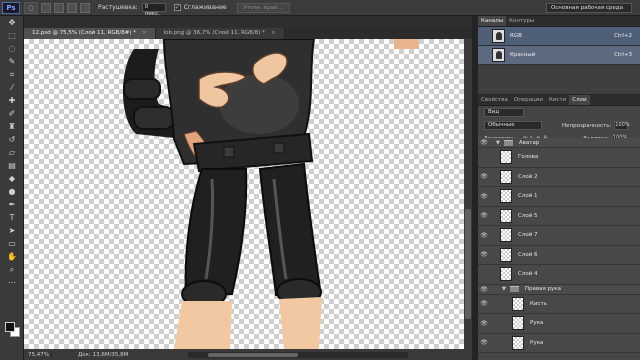 The height and width of the screenshot is (360, 640). Describe the element at coordinates (12, 75) in the screenshot. I see `crop-icon: ⌗` at that location.